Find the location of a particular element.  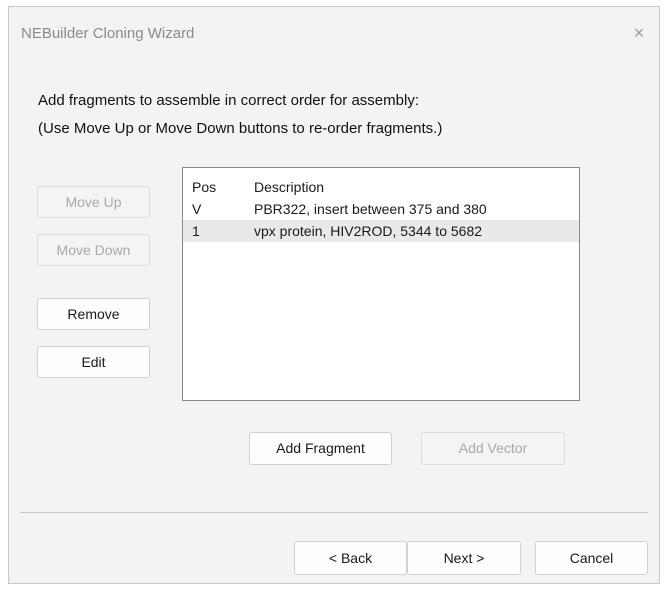

item-pos: V is located at coordinates (197, 209).